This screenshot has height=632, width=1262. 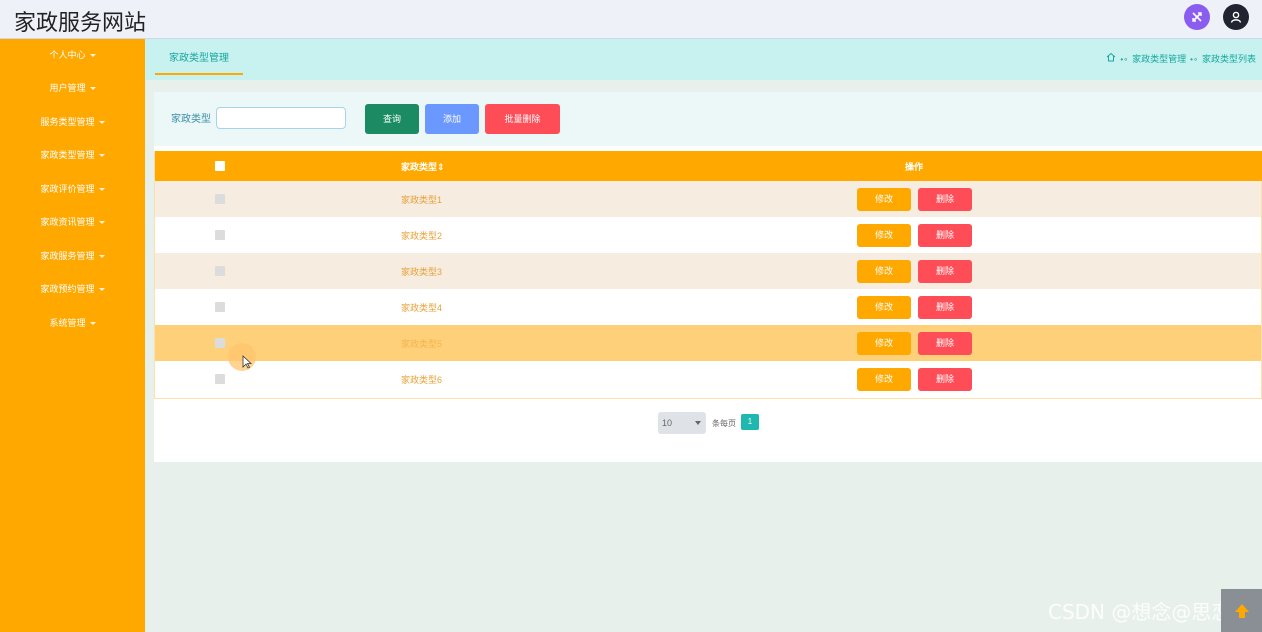 What do you see at coordinates (281, 118) in the screenshot?
I see `search-input` at bounding box center [281, 118].